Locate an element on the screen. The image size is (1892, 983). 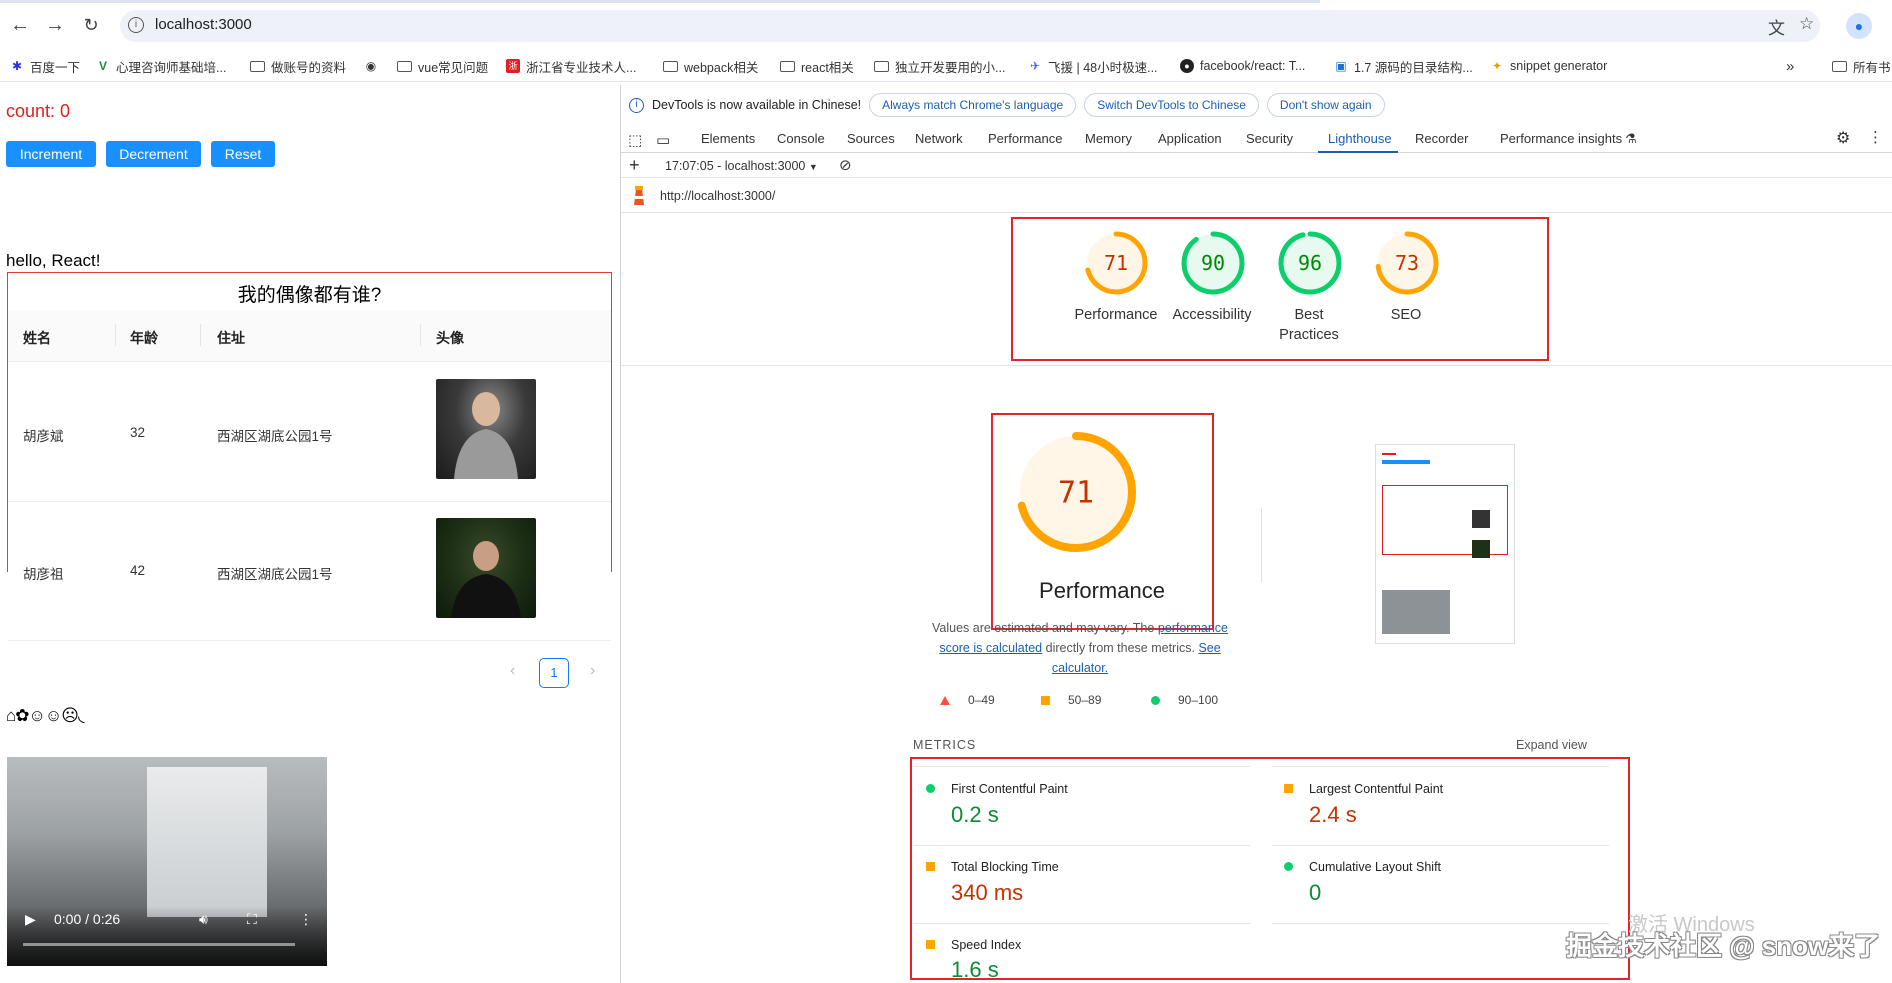
notice-text: DevTools is now available in Chinese! is located at coordinates (757, 105).